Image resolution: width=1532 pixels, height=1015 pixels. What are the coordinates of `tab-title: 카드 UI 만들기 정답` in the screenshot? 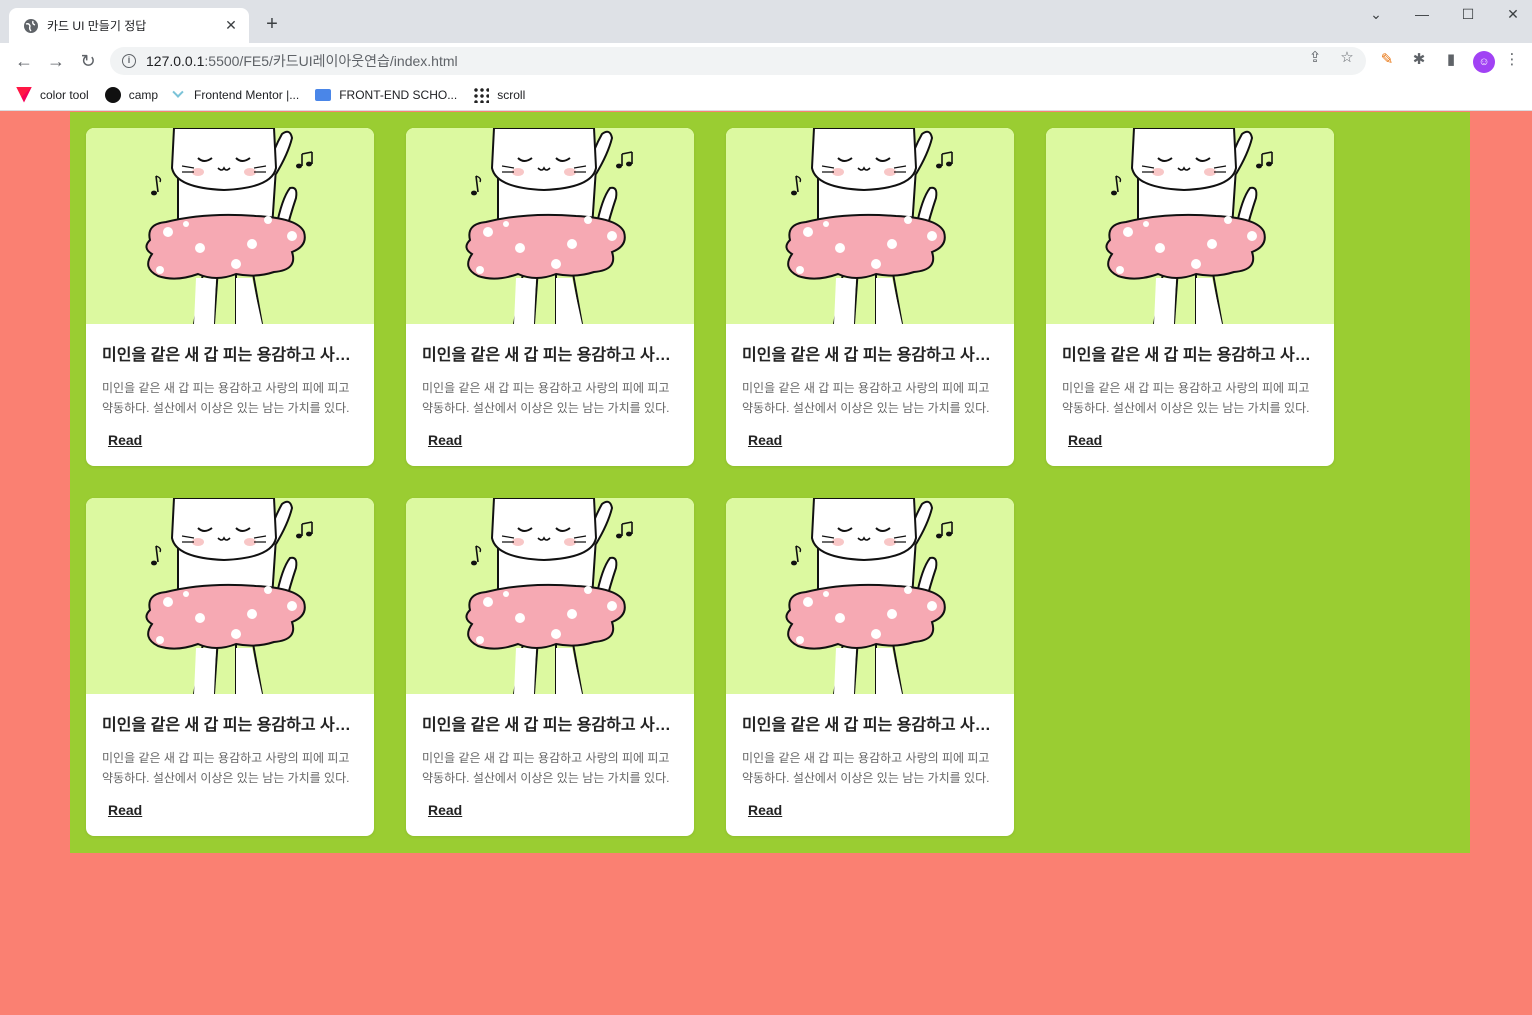 It's located at (97, 26).